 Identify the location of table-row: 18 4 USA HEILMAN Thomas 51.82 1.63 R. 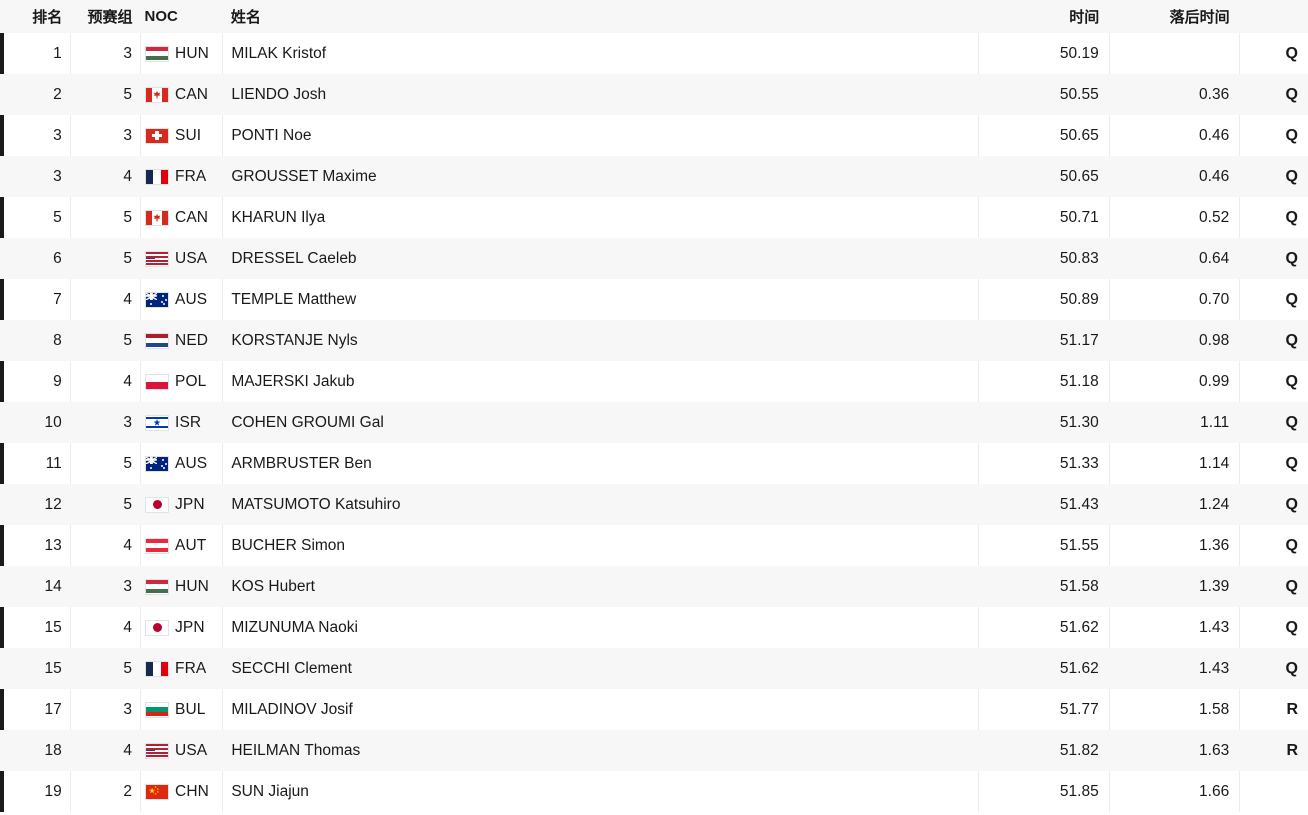
(654, 750).